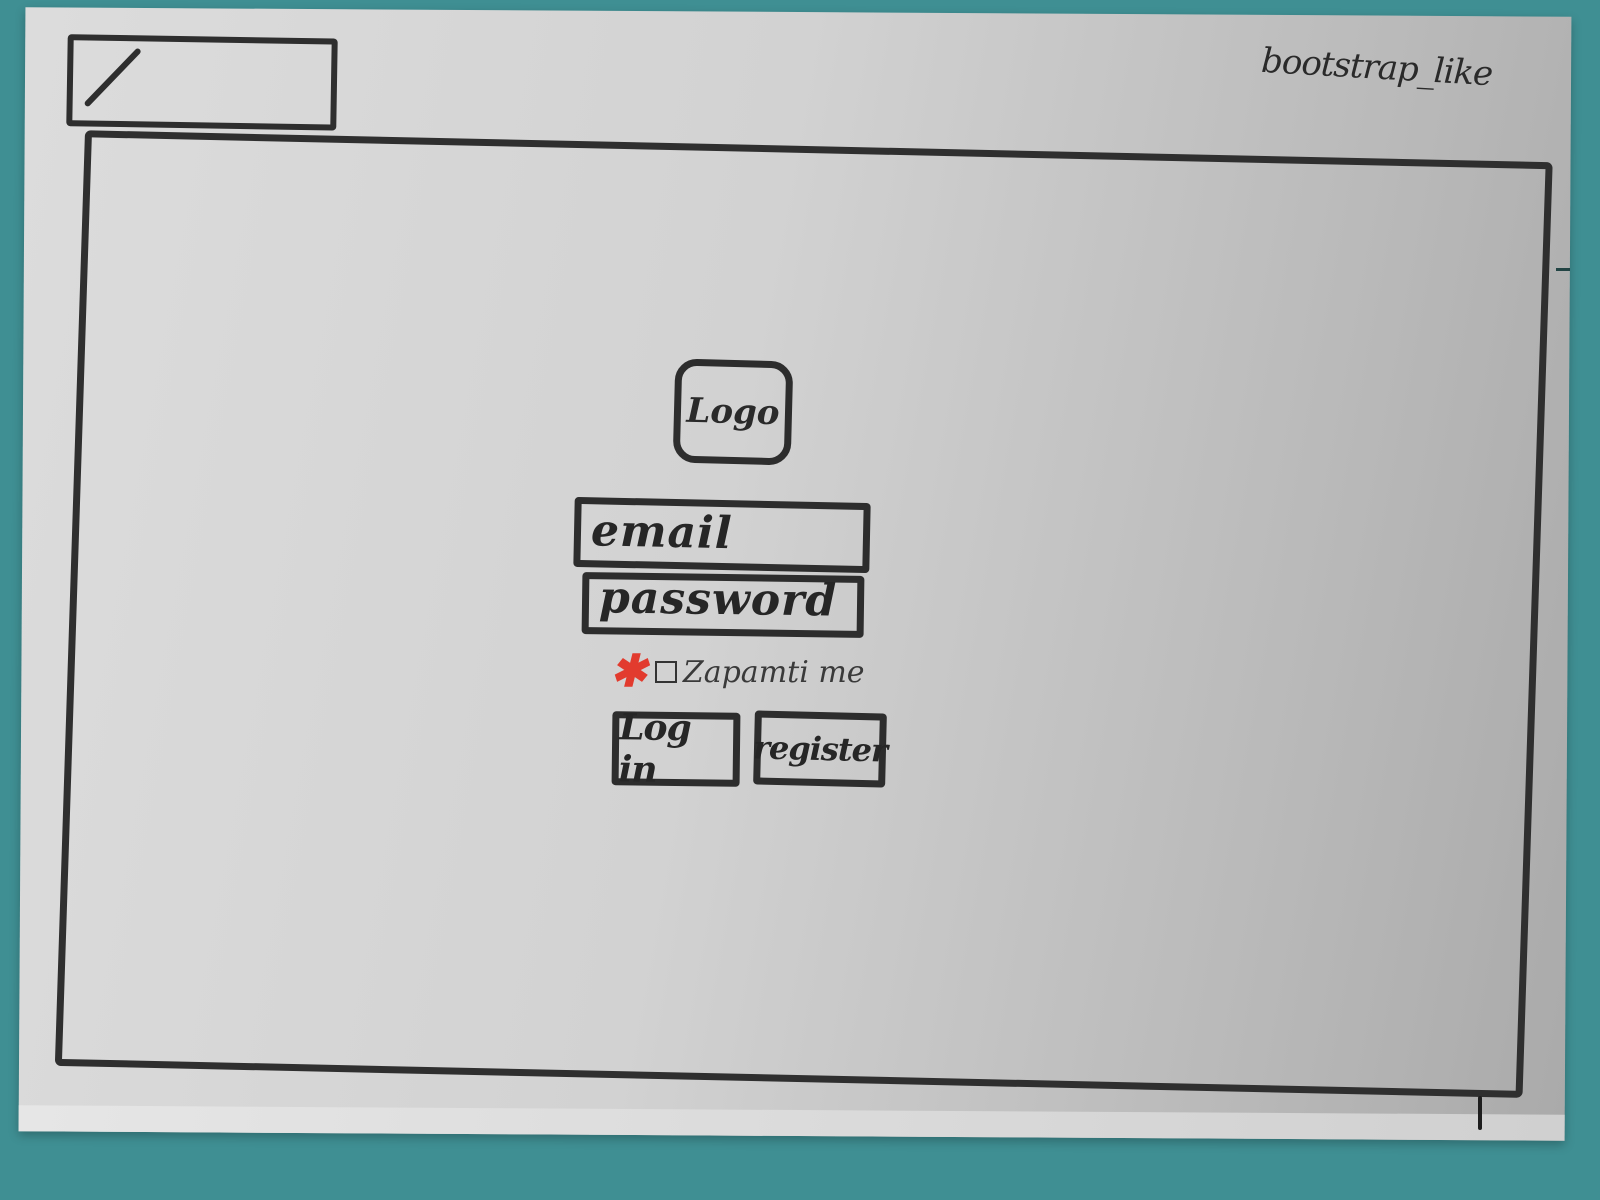 This screenshot has height=1200, width=1600. I want to click on login-button: Log in, so click(676, 748).